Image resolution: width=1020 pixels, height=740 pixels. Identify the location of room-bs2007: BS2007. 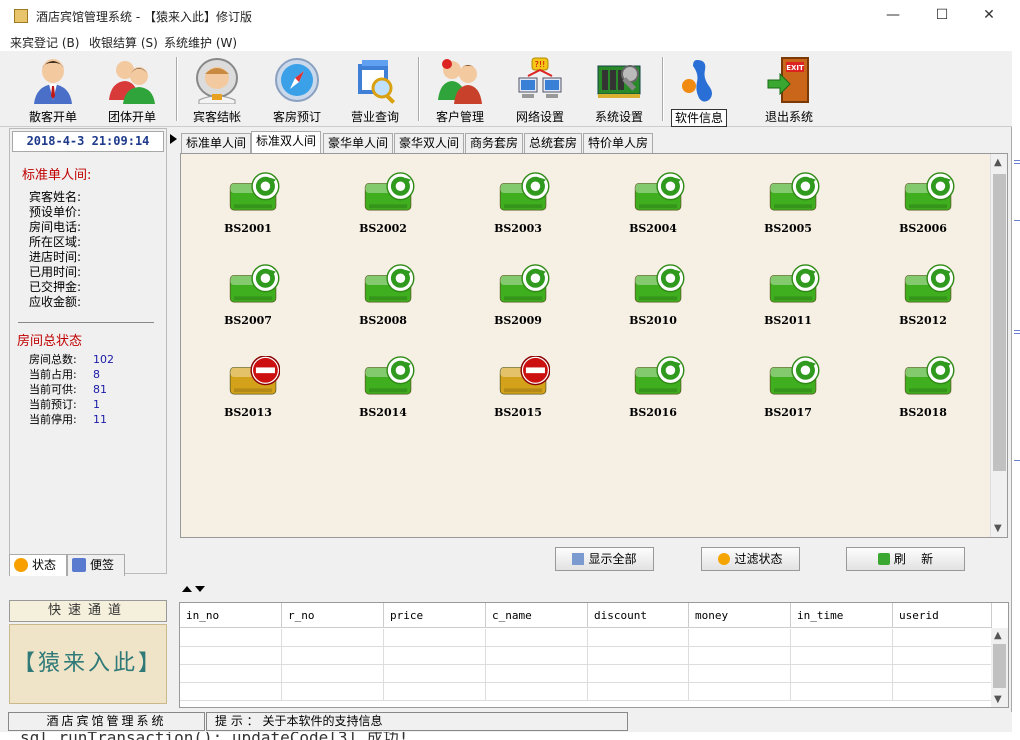
(248, 292).